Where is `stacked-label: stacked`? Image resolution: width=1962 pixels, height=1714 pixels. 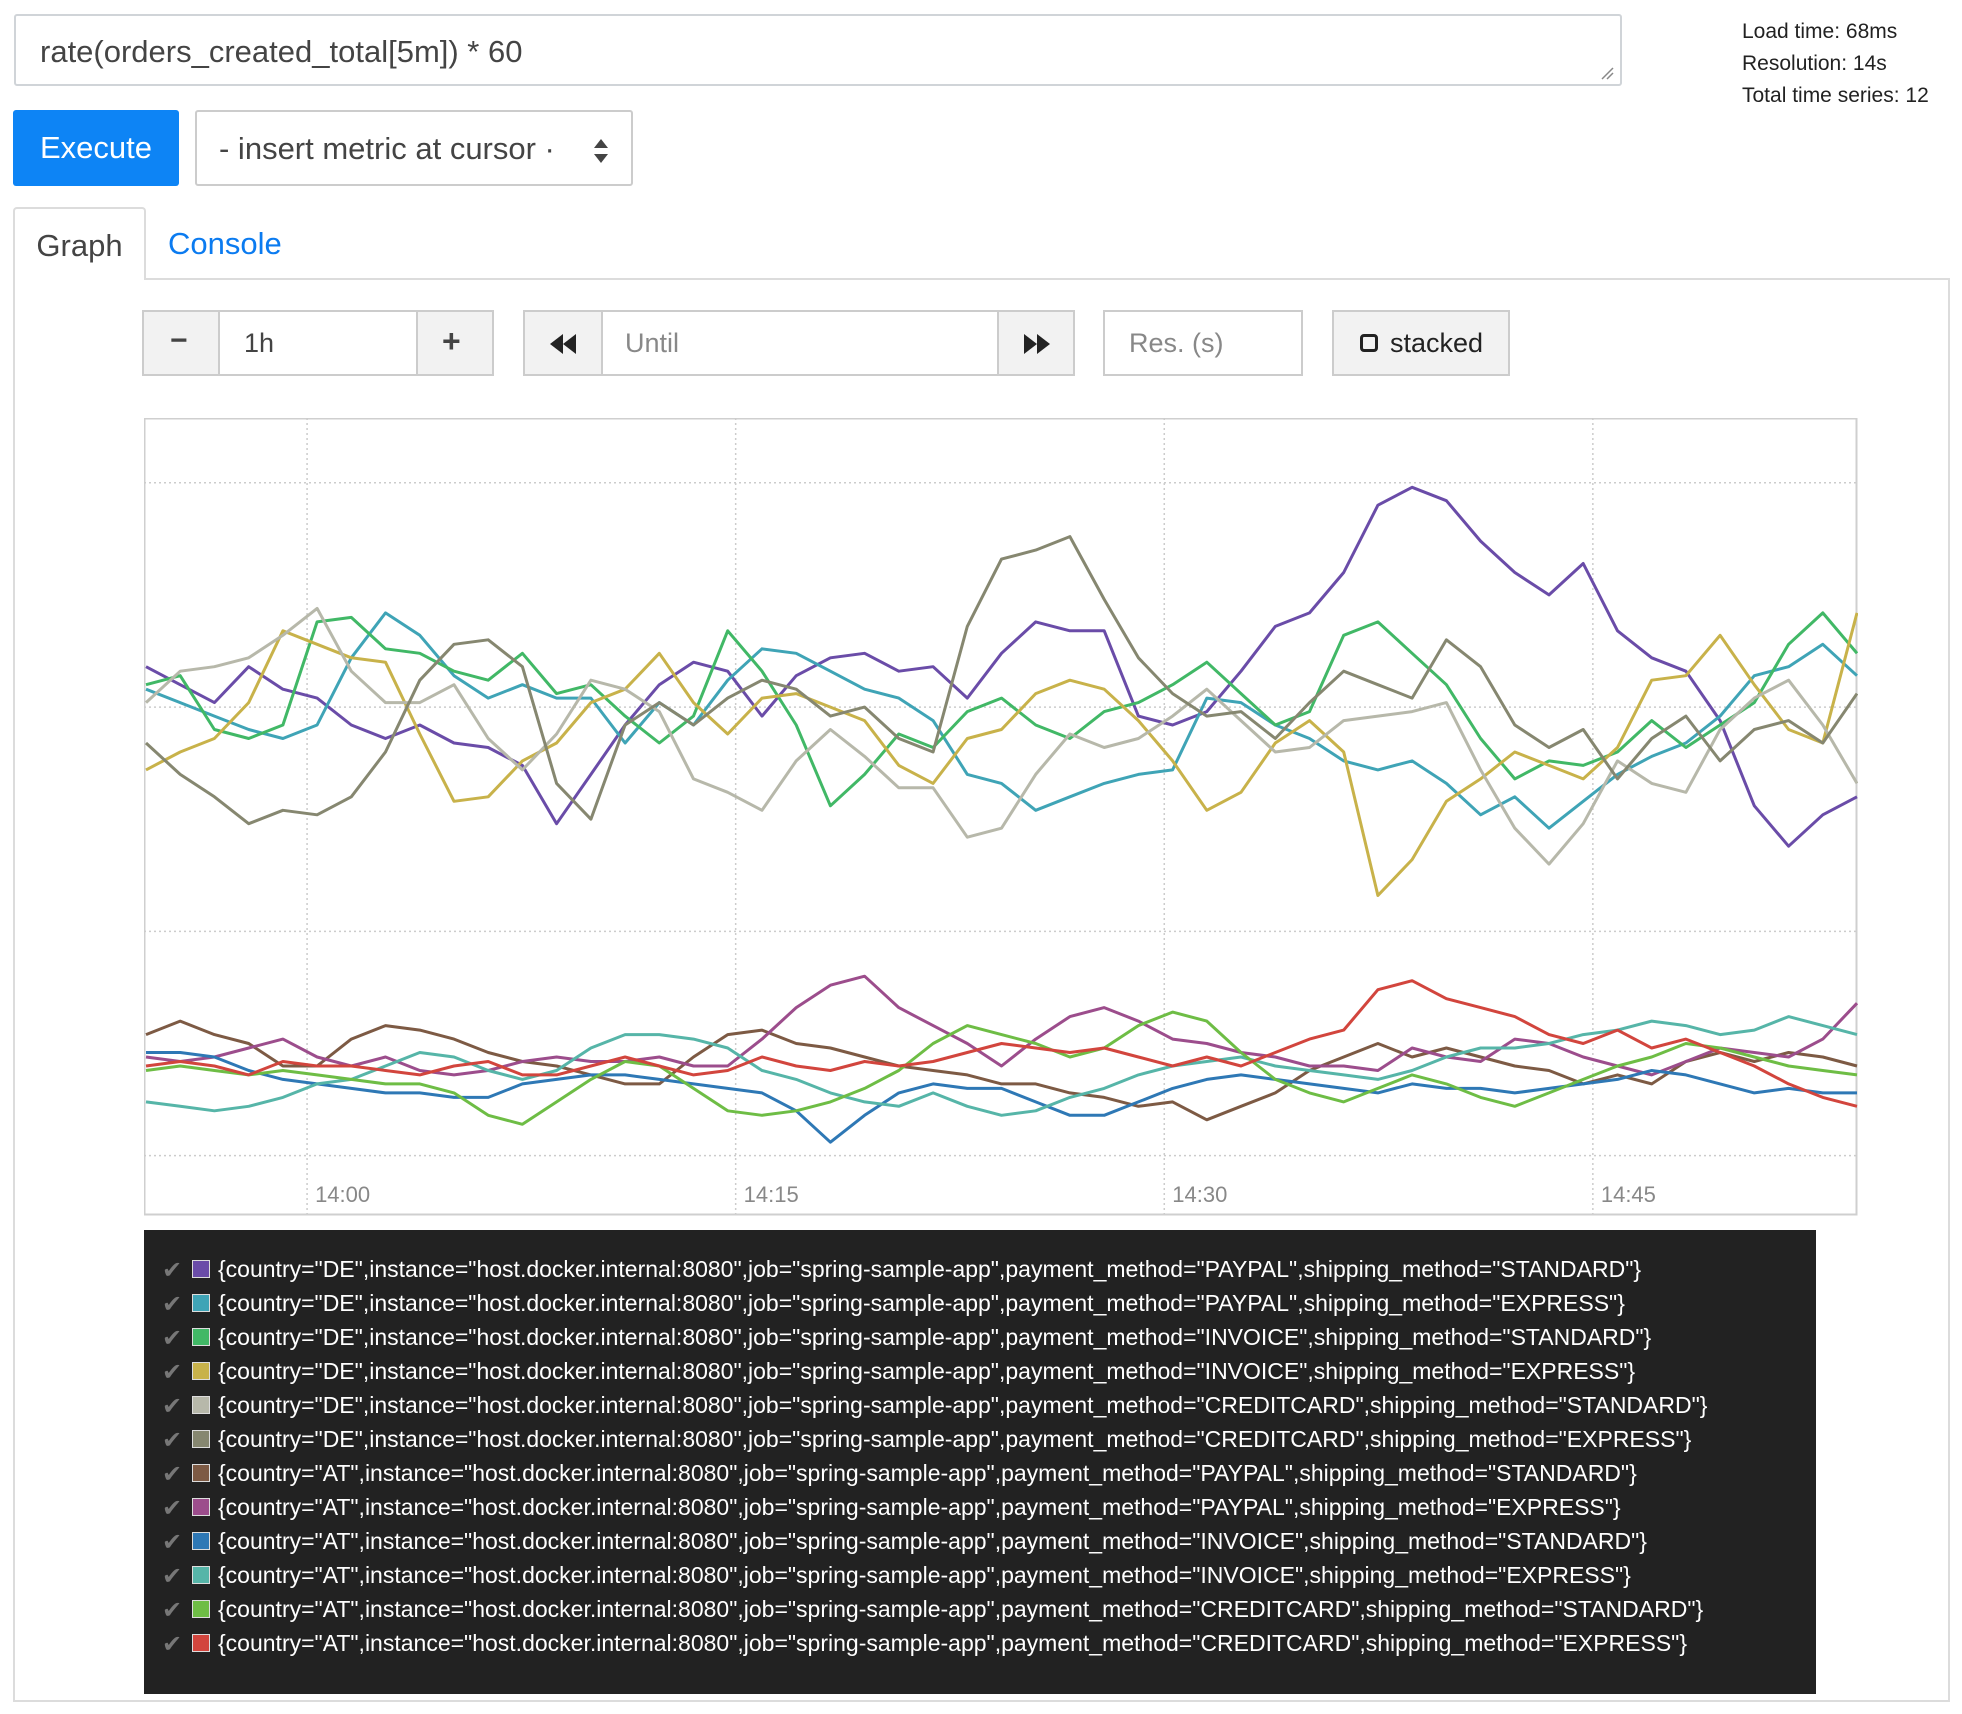
stacked-label: stacked is located at coordinates (1437, 343).